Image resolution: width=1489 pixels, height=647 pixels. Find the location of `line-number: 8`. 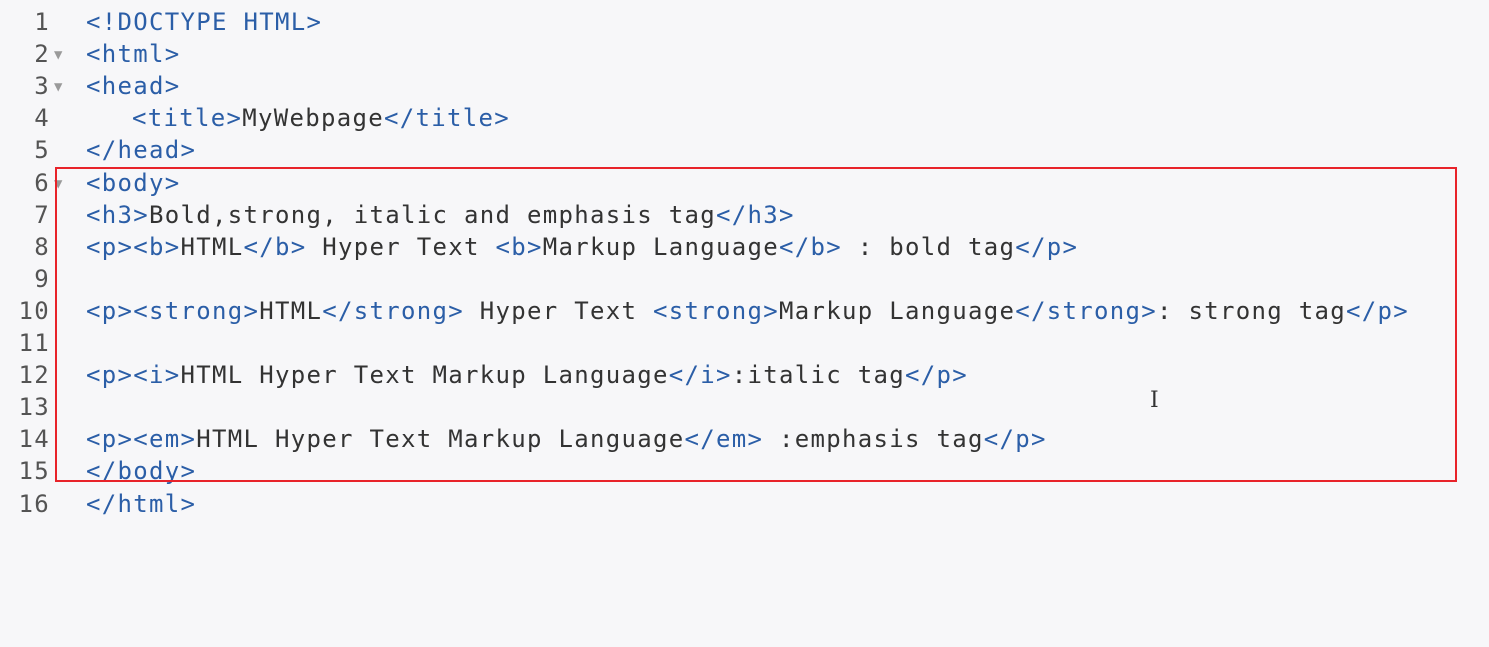

line-number: 8 is located at coordinates (42, 246).